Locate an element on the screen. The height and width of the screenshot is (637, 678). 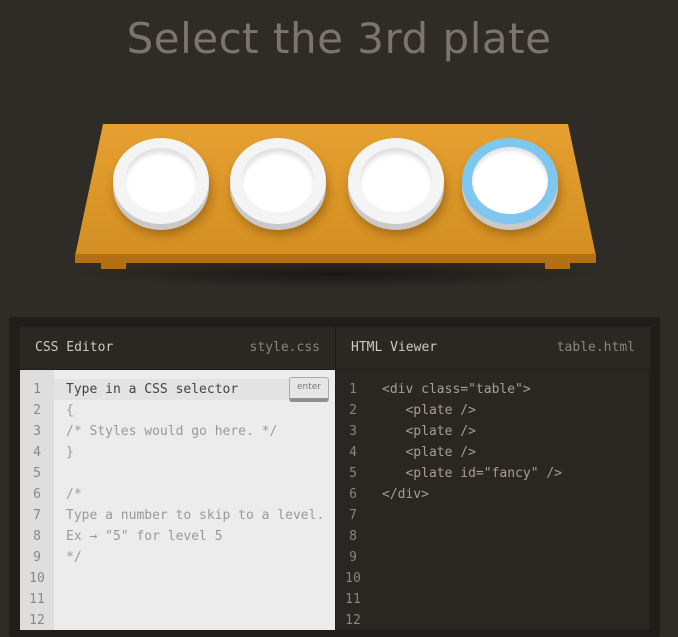
plate-fancy is located at coordinates (510, 181).